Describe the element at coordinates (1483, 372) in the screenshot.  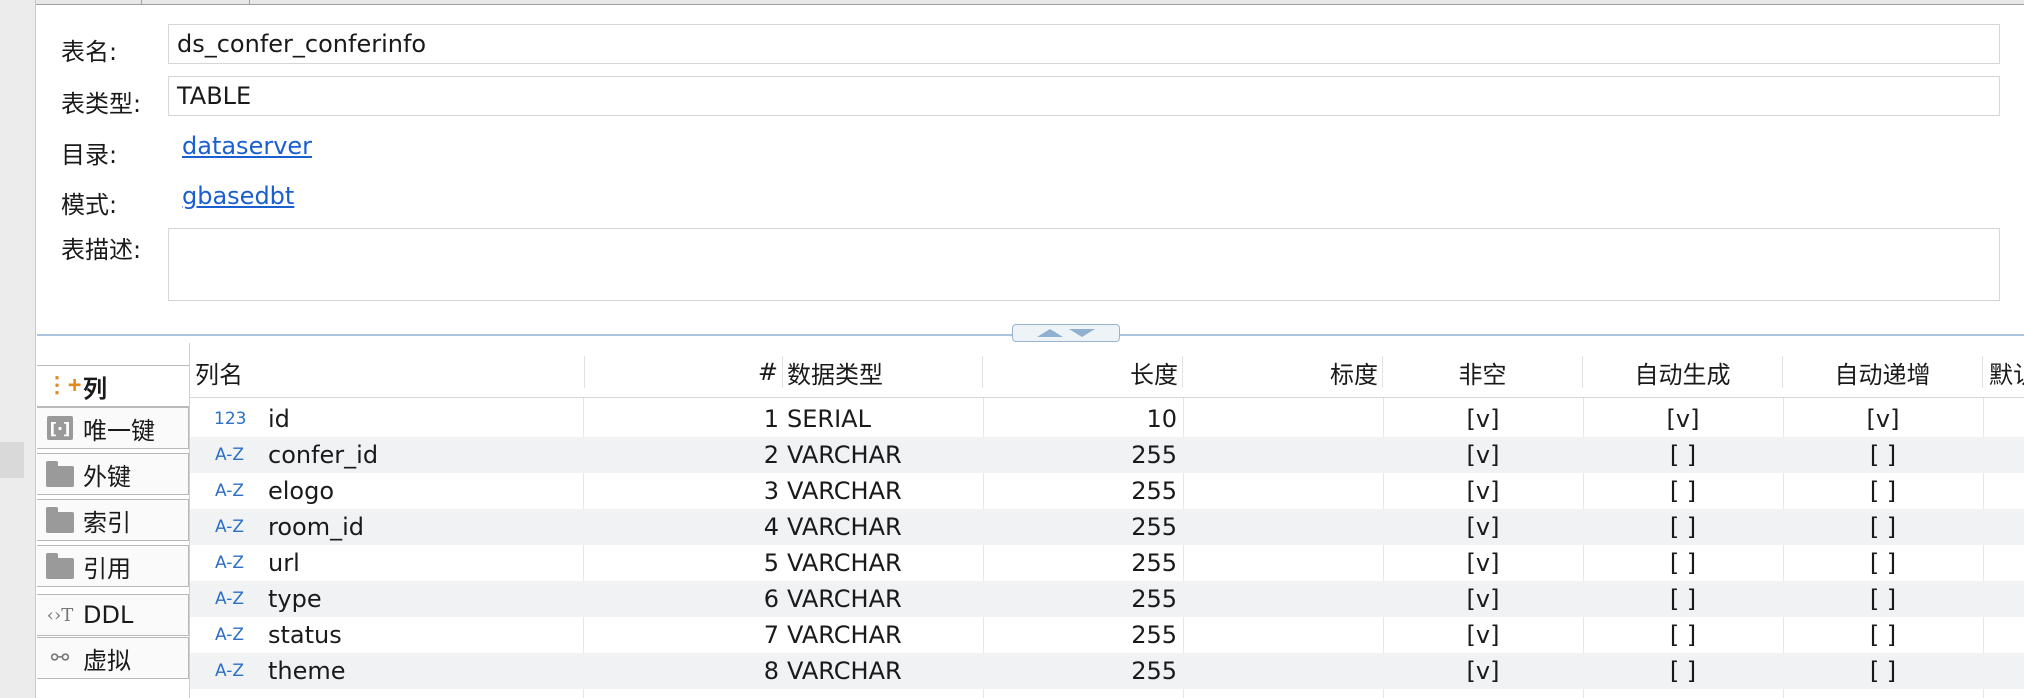
I see `header-not-null: 非空` at that location.